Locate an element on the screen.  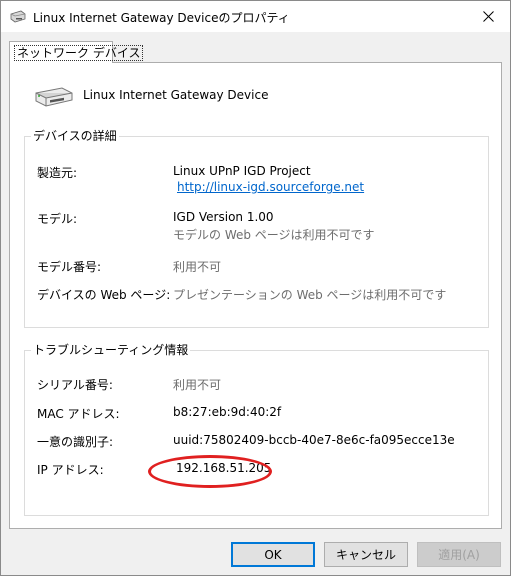
router-icon is located at coordinates (54, 97).